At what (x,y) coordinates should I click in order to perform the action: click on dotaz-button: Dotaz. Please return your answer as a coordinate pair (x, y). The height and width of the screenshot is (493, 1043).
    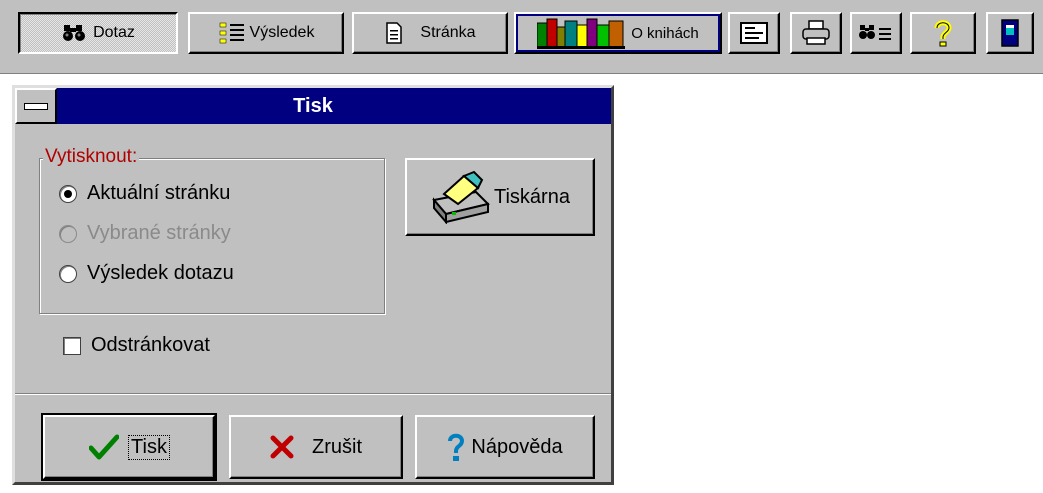
    Looking at the image, I should click on (98, 33).